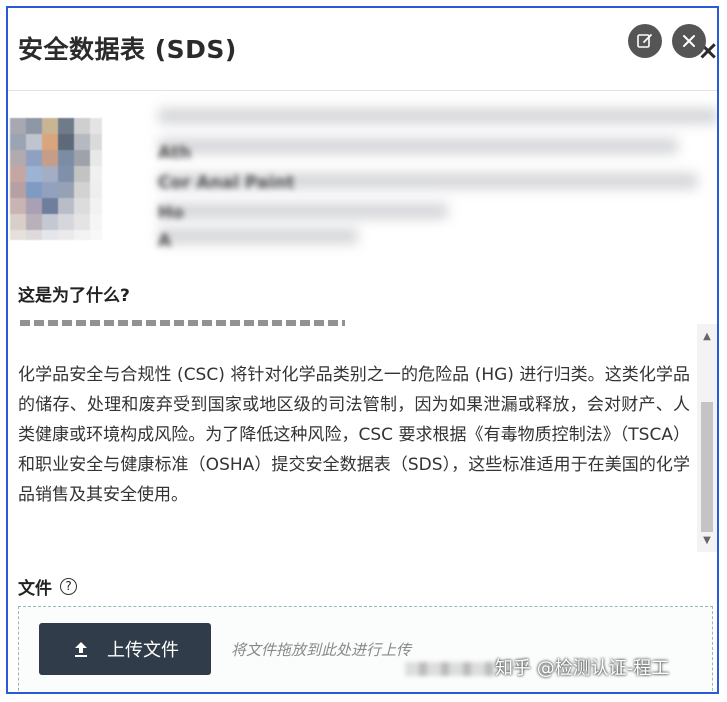  Describe the element at coordinates (127, 49) in the screenshot. I see `dialog-title: 安全数据表 (SDS)` at that location.